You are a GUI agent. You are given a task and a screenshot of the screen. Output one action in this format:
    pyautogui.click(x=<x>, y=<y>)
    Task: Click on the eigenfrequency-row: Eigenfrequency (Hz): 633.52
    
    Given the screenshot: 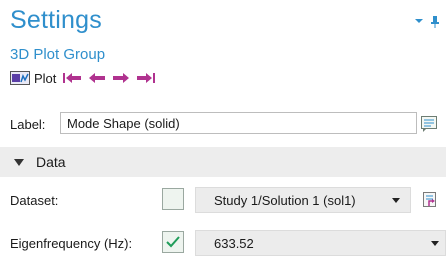 What is the action you would take?
    pyautogui.click(x=228, y=243)
    